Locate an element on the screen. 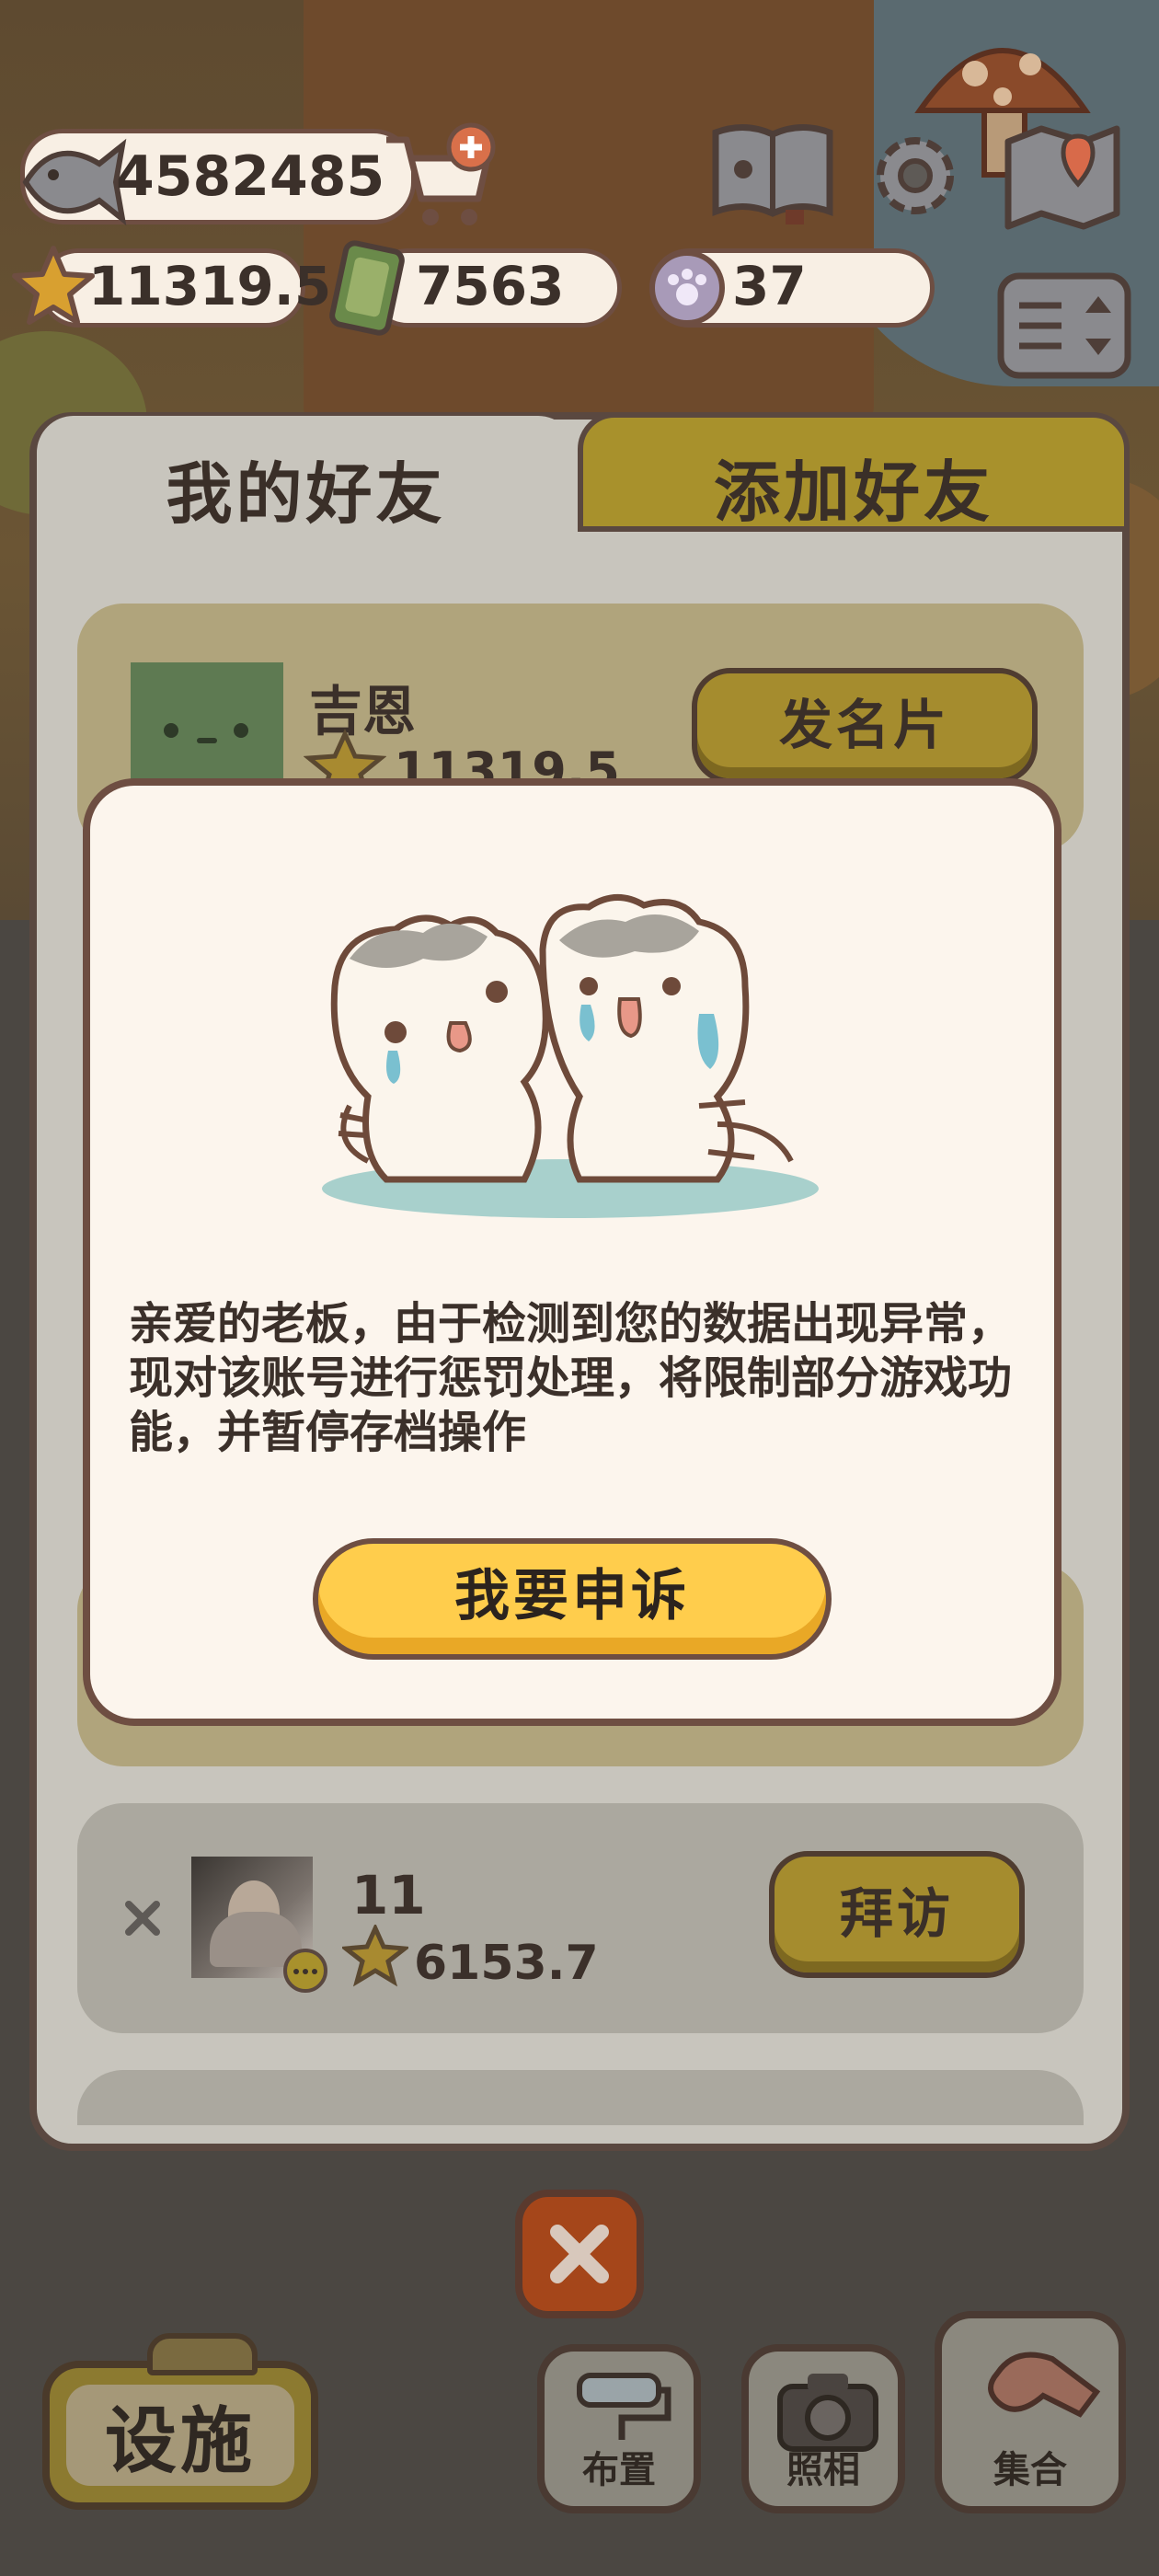 This screenshot has height=2576, width=1159. friend-card is located at coordinates (580, 2097).